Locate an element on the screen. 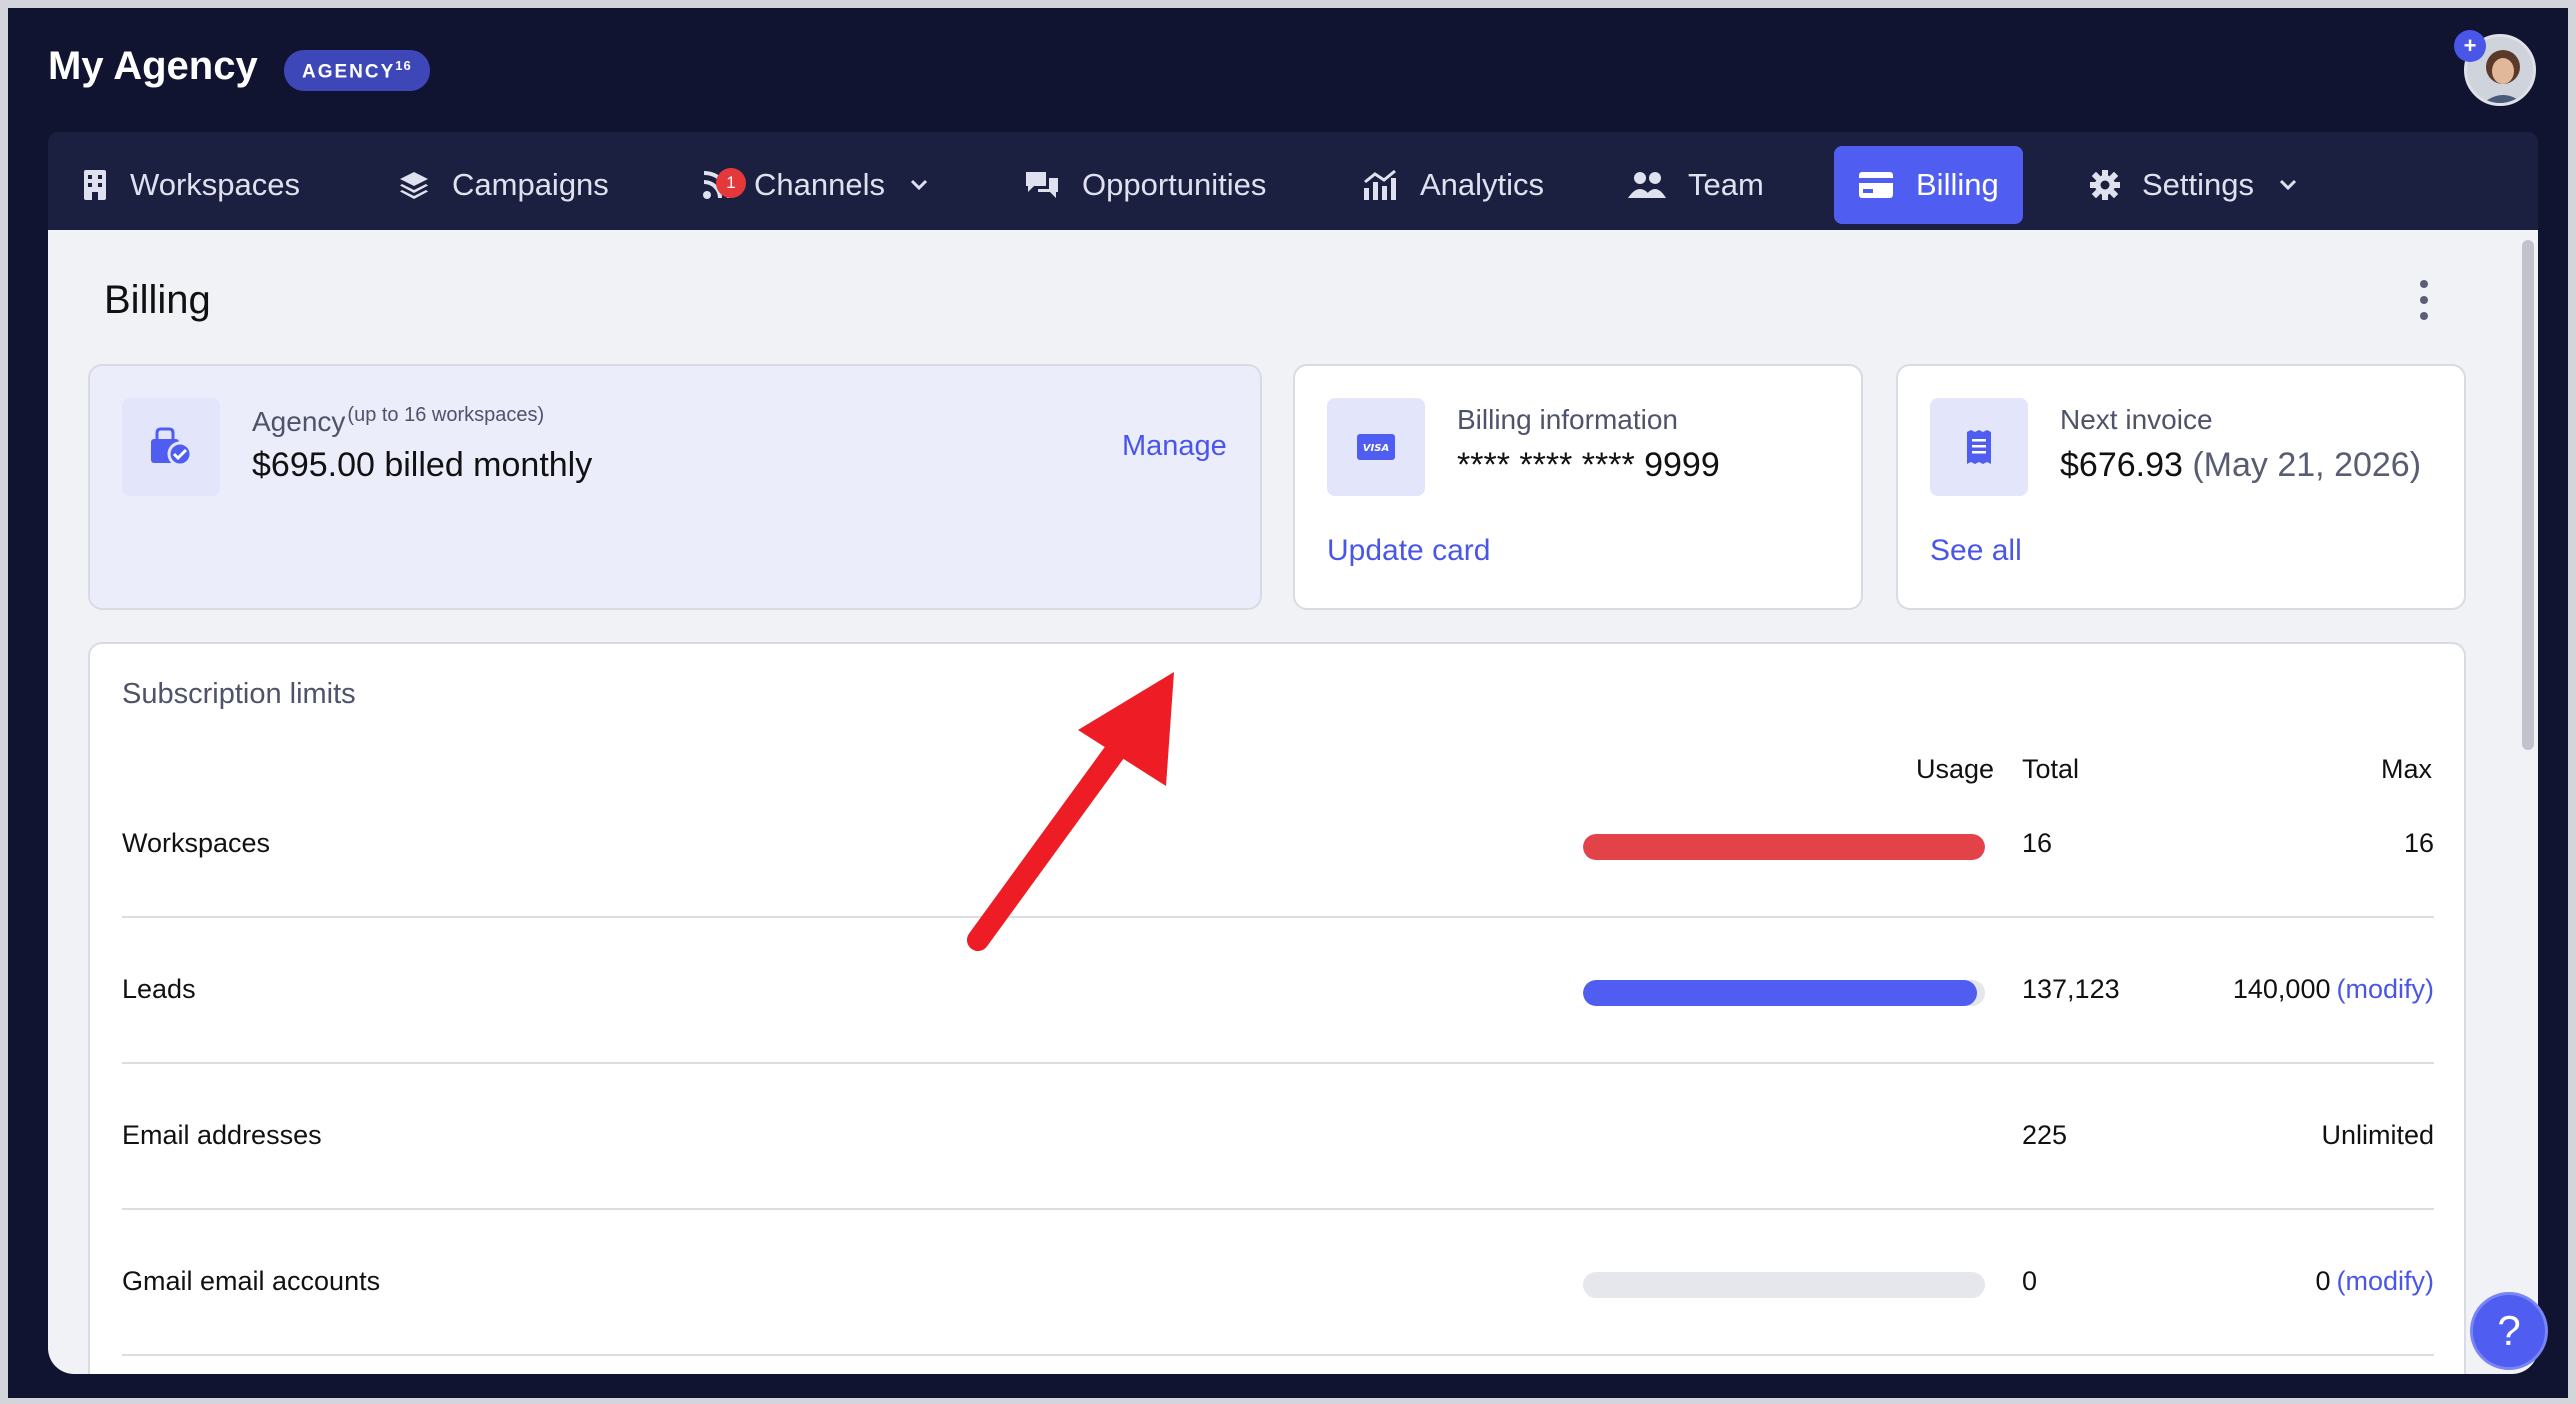 The height and width of the screenshot is (1404, 2576). limit-name: Workspaces is located at coordinates (196, 843).